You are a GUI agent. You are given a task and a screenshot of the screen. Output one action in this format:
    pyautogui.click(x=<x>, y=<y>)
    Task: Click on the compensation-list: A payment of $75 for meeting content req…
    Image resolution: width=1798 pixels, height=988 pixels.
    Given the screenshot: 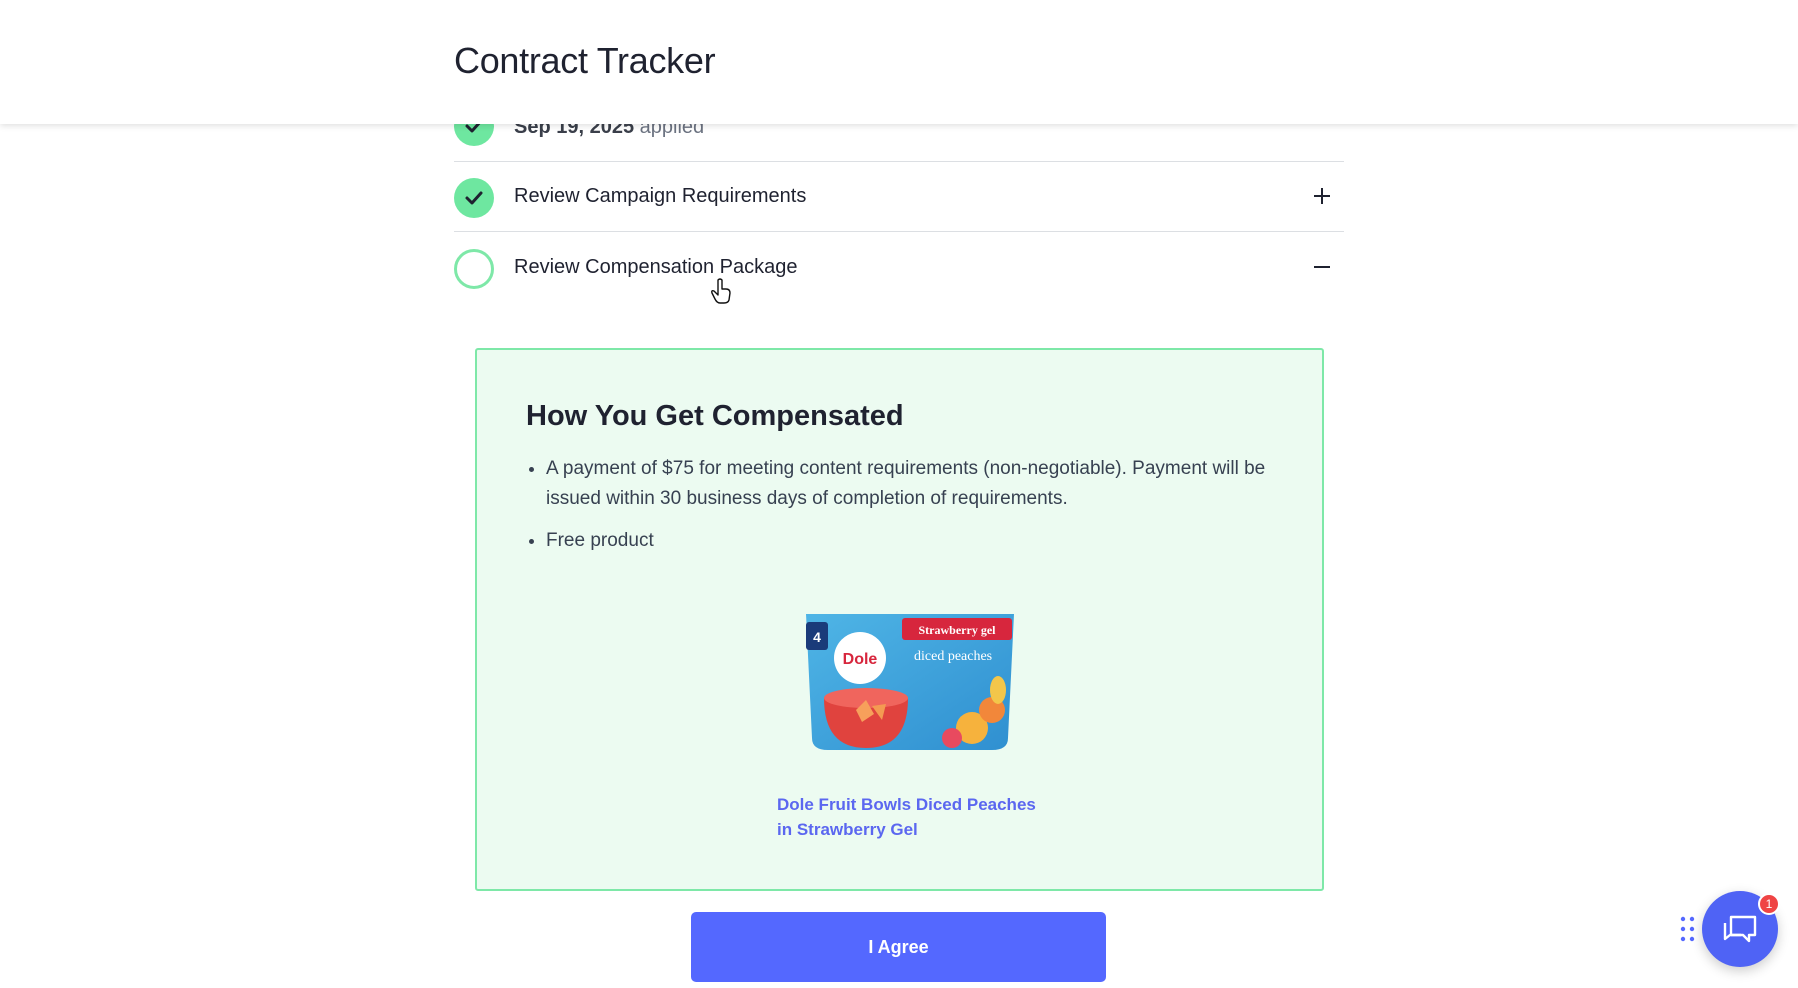 What is the action you would take?
    pyautogui.click(x=906, y=511)
    